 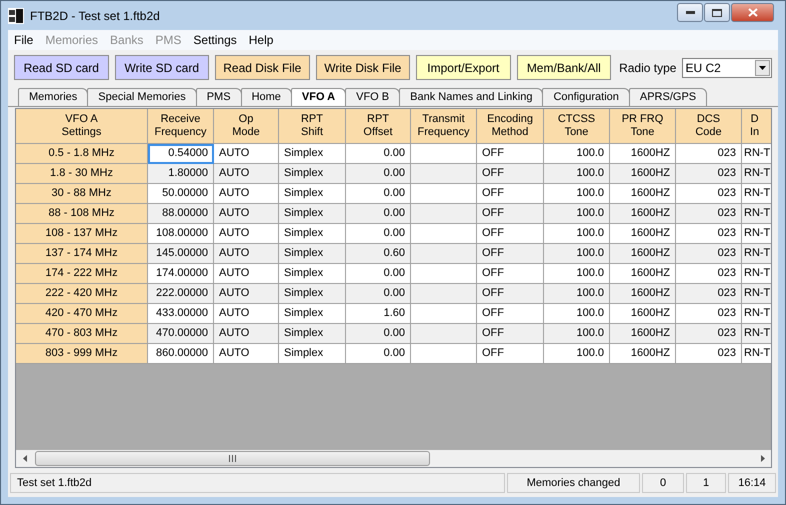 What do you see at coordinates (318, 97) in the screenshot?
I see `tab: VFO A` at bounding box center [318, 97].